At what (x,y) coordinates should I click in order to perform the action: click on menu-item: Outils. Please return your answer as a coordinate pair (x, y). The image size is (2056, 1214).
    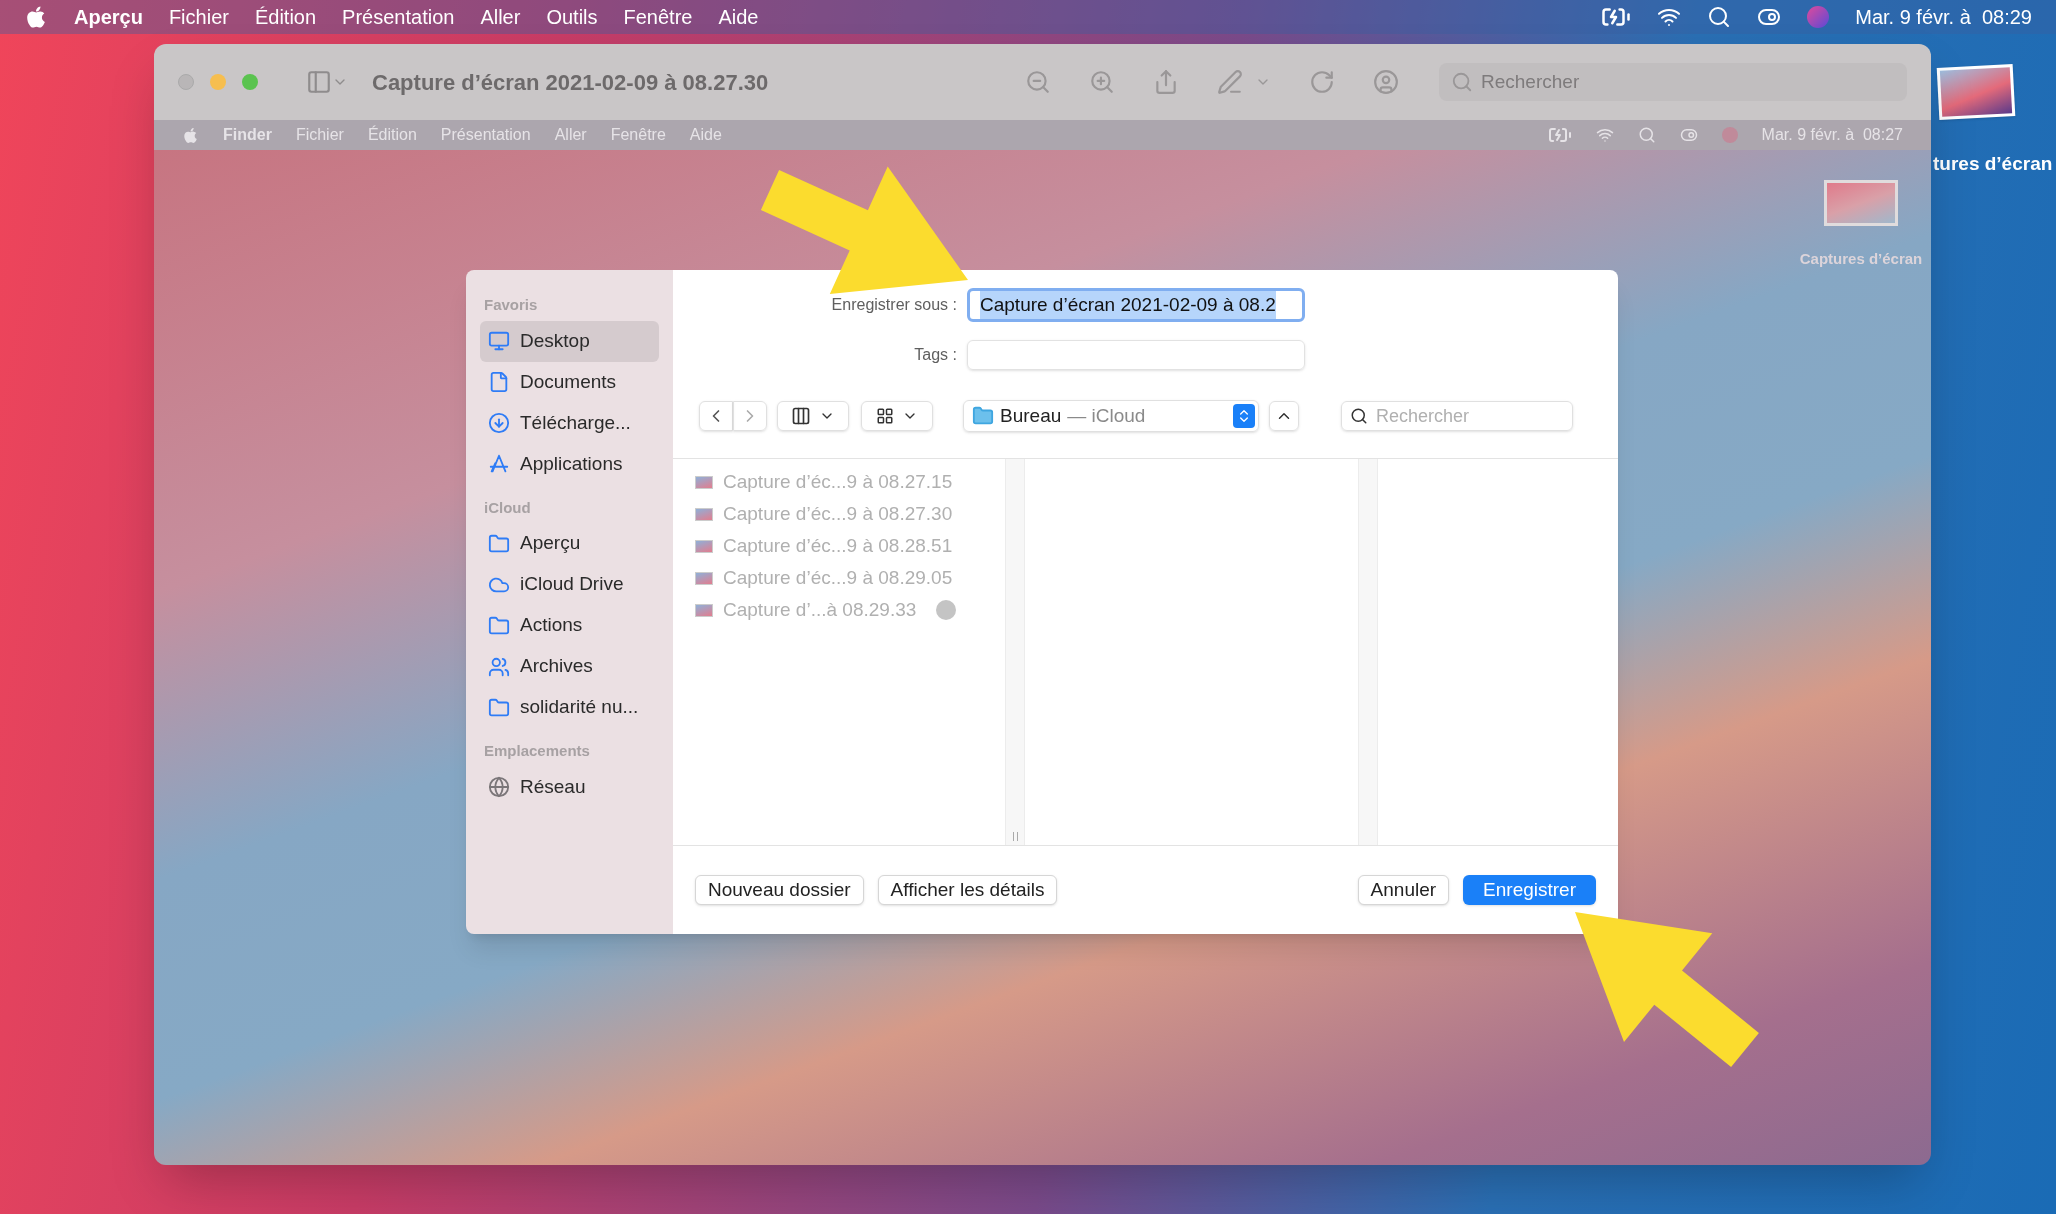
    Looking at the image, I should click on (572, 17).